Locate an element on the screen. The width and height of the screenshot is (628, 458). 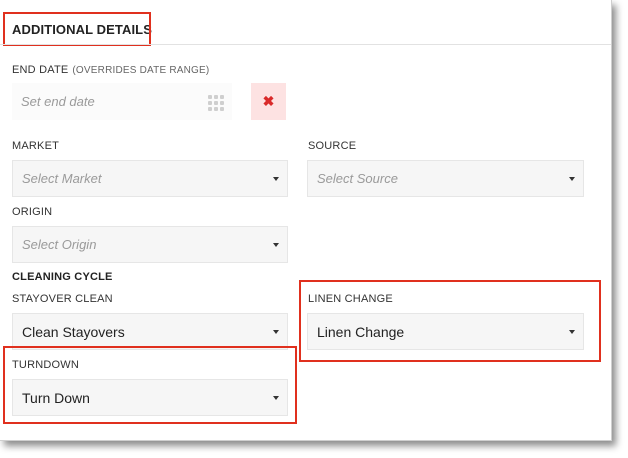
origin-label: ORIGIN is located at coordinates (32, 212).